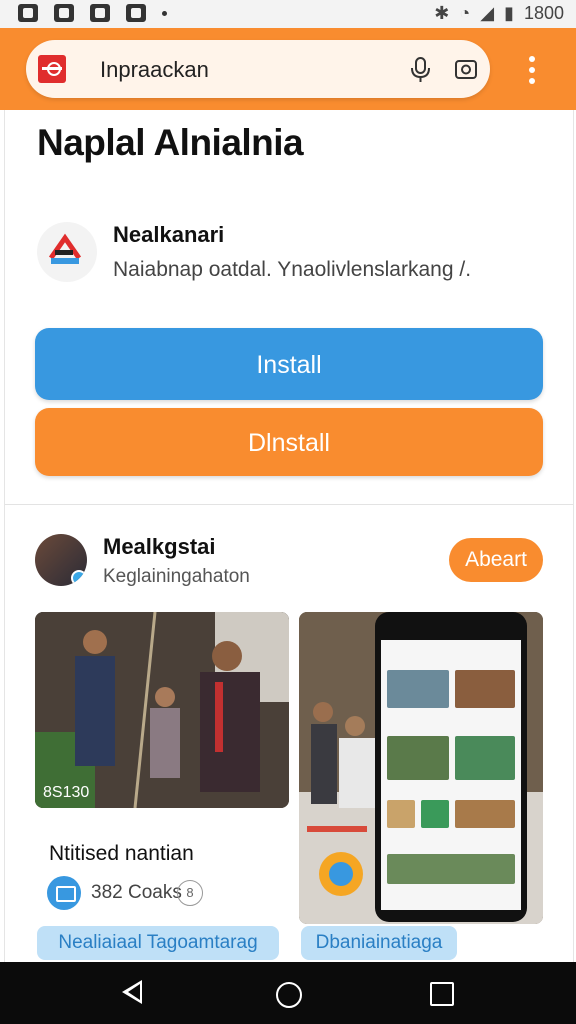  I want to click on app-description: Naiabnap oatdal. Ynaolivlenslarkang /., so click(292, 269).